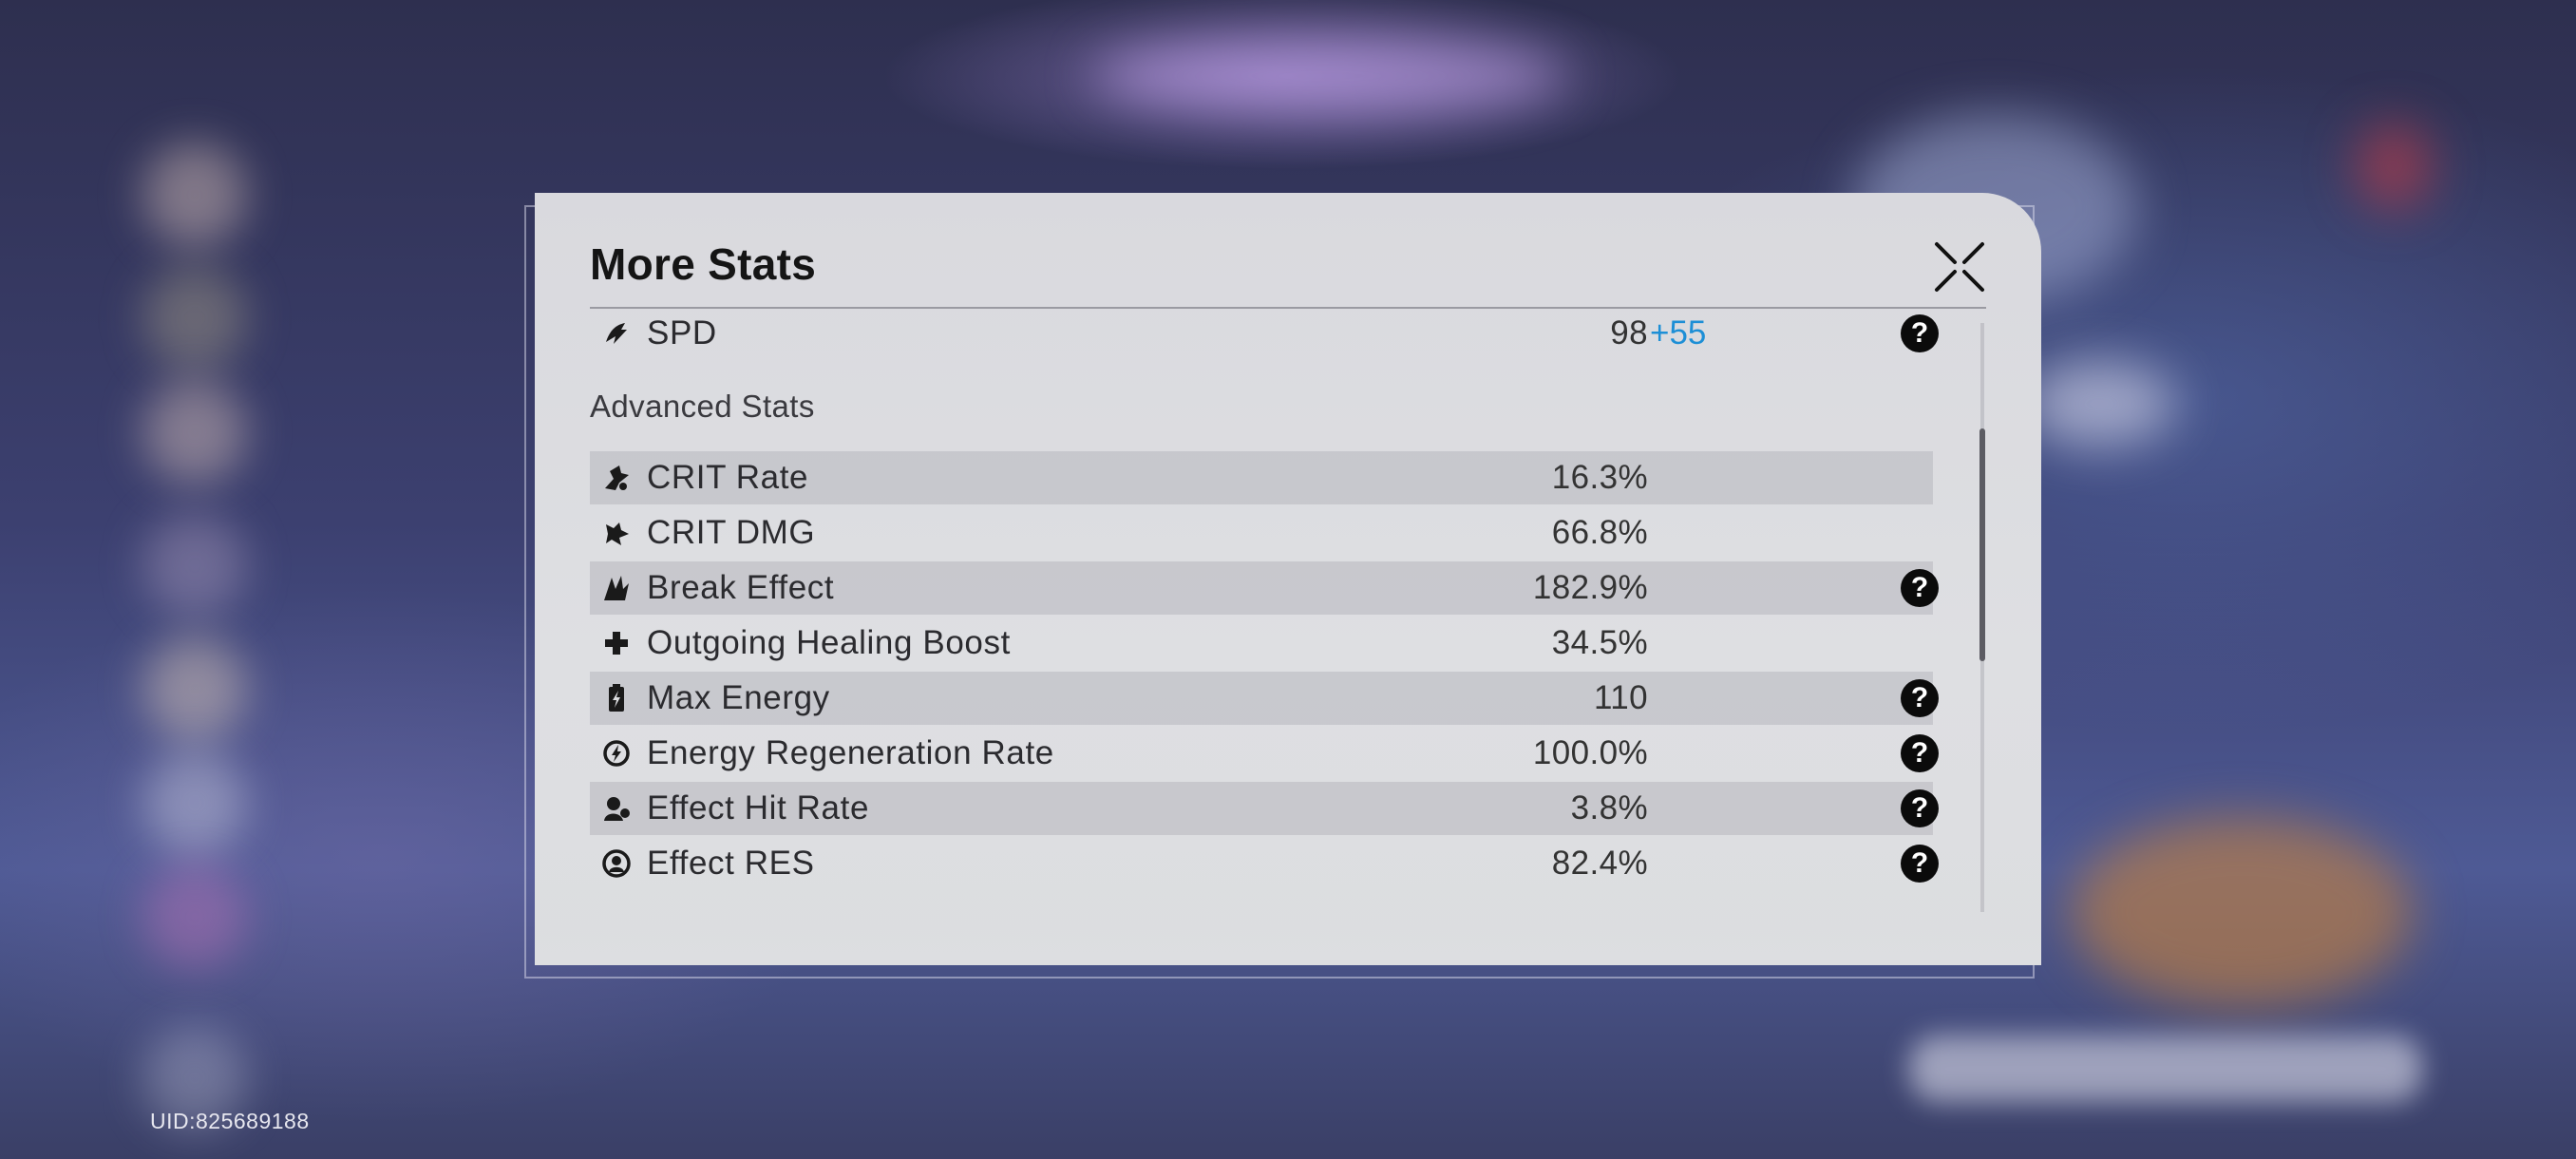 This screenshot has width=2576, height=1159. What do you see at coordinates (1629, 333) in the screenshot?
I see `stat-value: 98` at bounding box center [1629, 333].